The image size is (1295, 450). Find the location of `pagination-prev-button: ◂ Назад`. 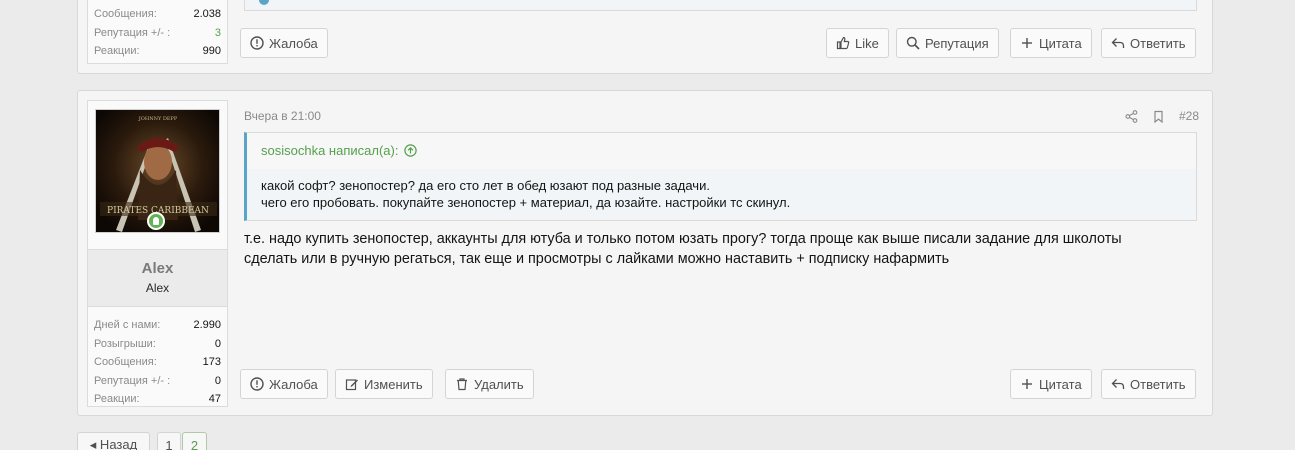

pagination-prev-button: ◂ Назад is located at coordinates (113, 441).